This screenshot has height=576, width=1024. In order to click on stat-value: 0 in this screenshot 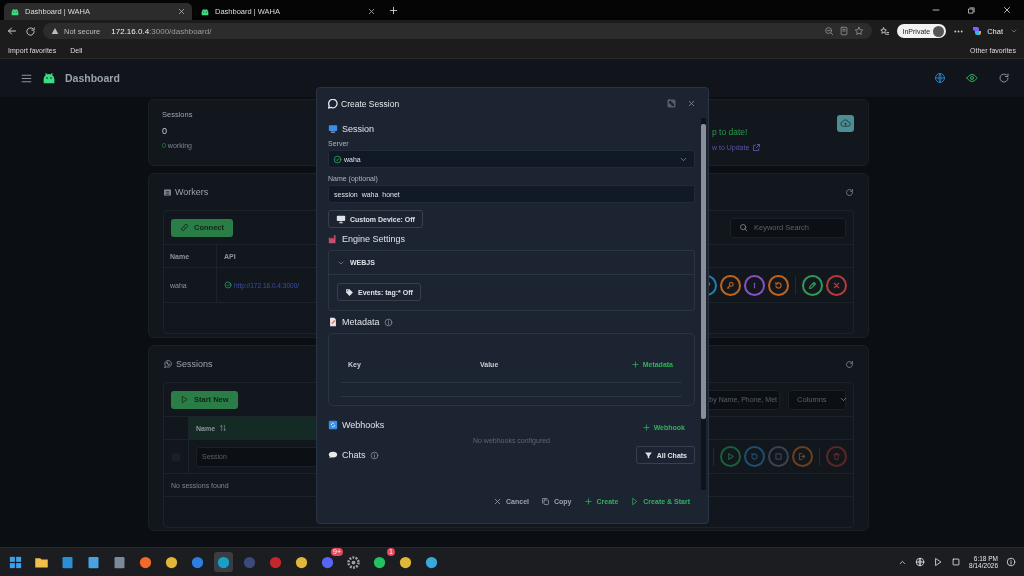, I will do `click(165, 131)`.